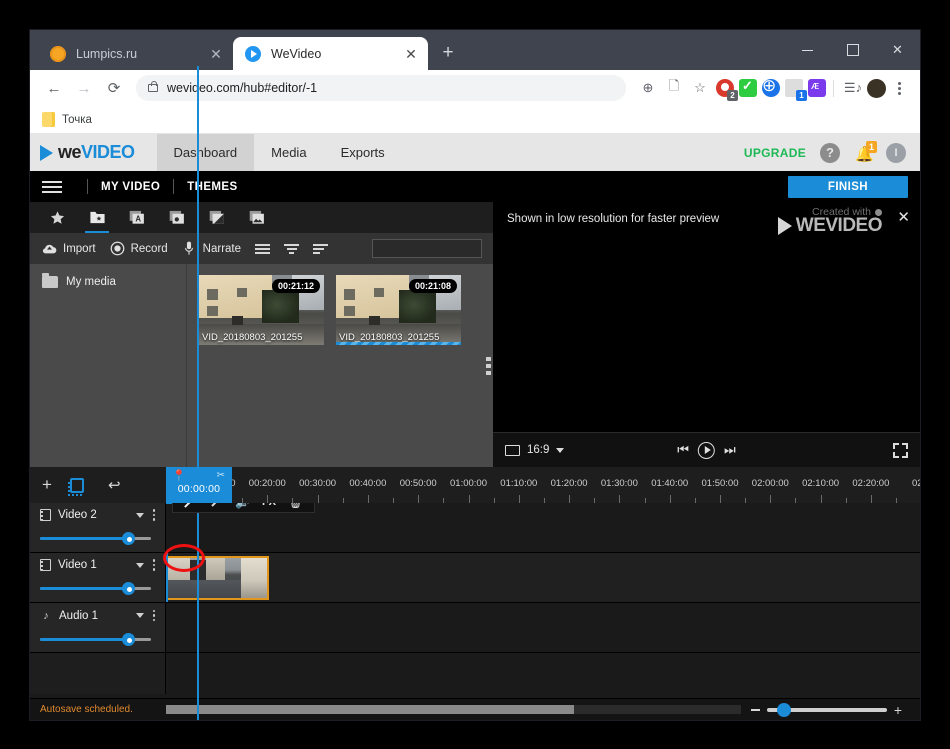 The height and width of the screenshot is (749, 950). Describe the element at coordinates (700, 88) in the screenshot. I see `bookmark-star-icon: ☆` at that location.